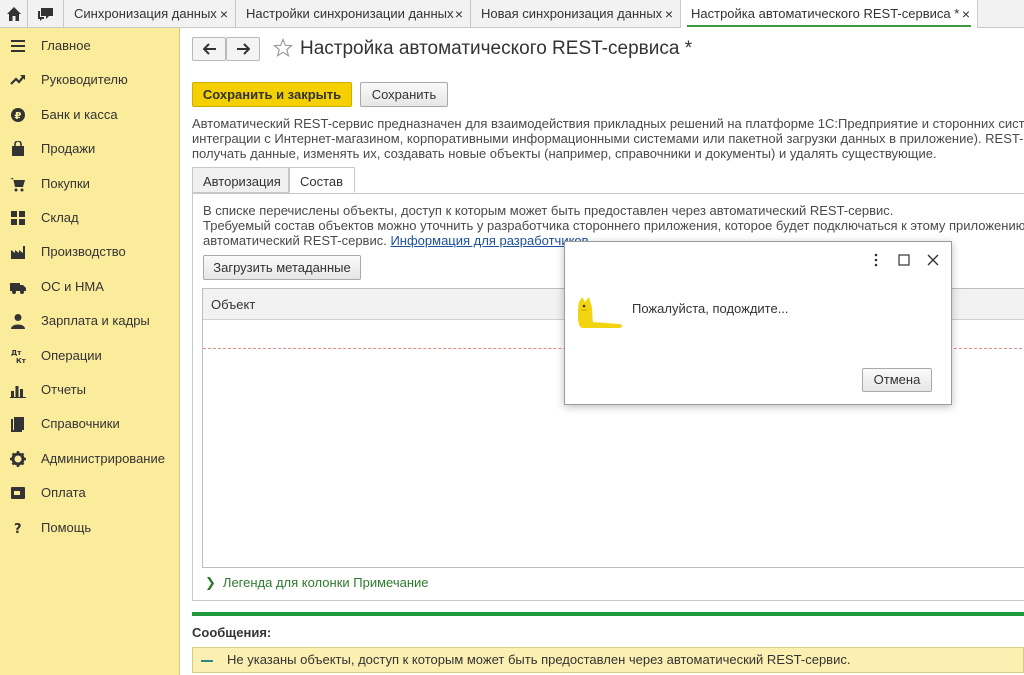 The image size is (1024, 675). What do you see at coordinates (18, 459) in the screenshot?
I see `gear-icon` at bounding box center [18, 459].